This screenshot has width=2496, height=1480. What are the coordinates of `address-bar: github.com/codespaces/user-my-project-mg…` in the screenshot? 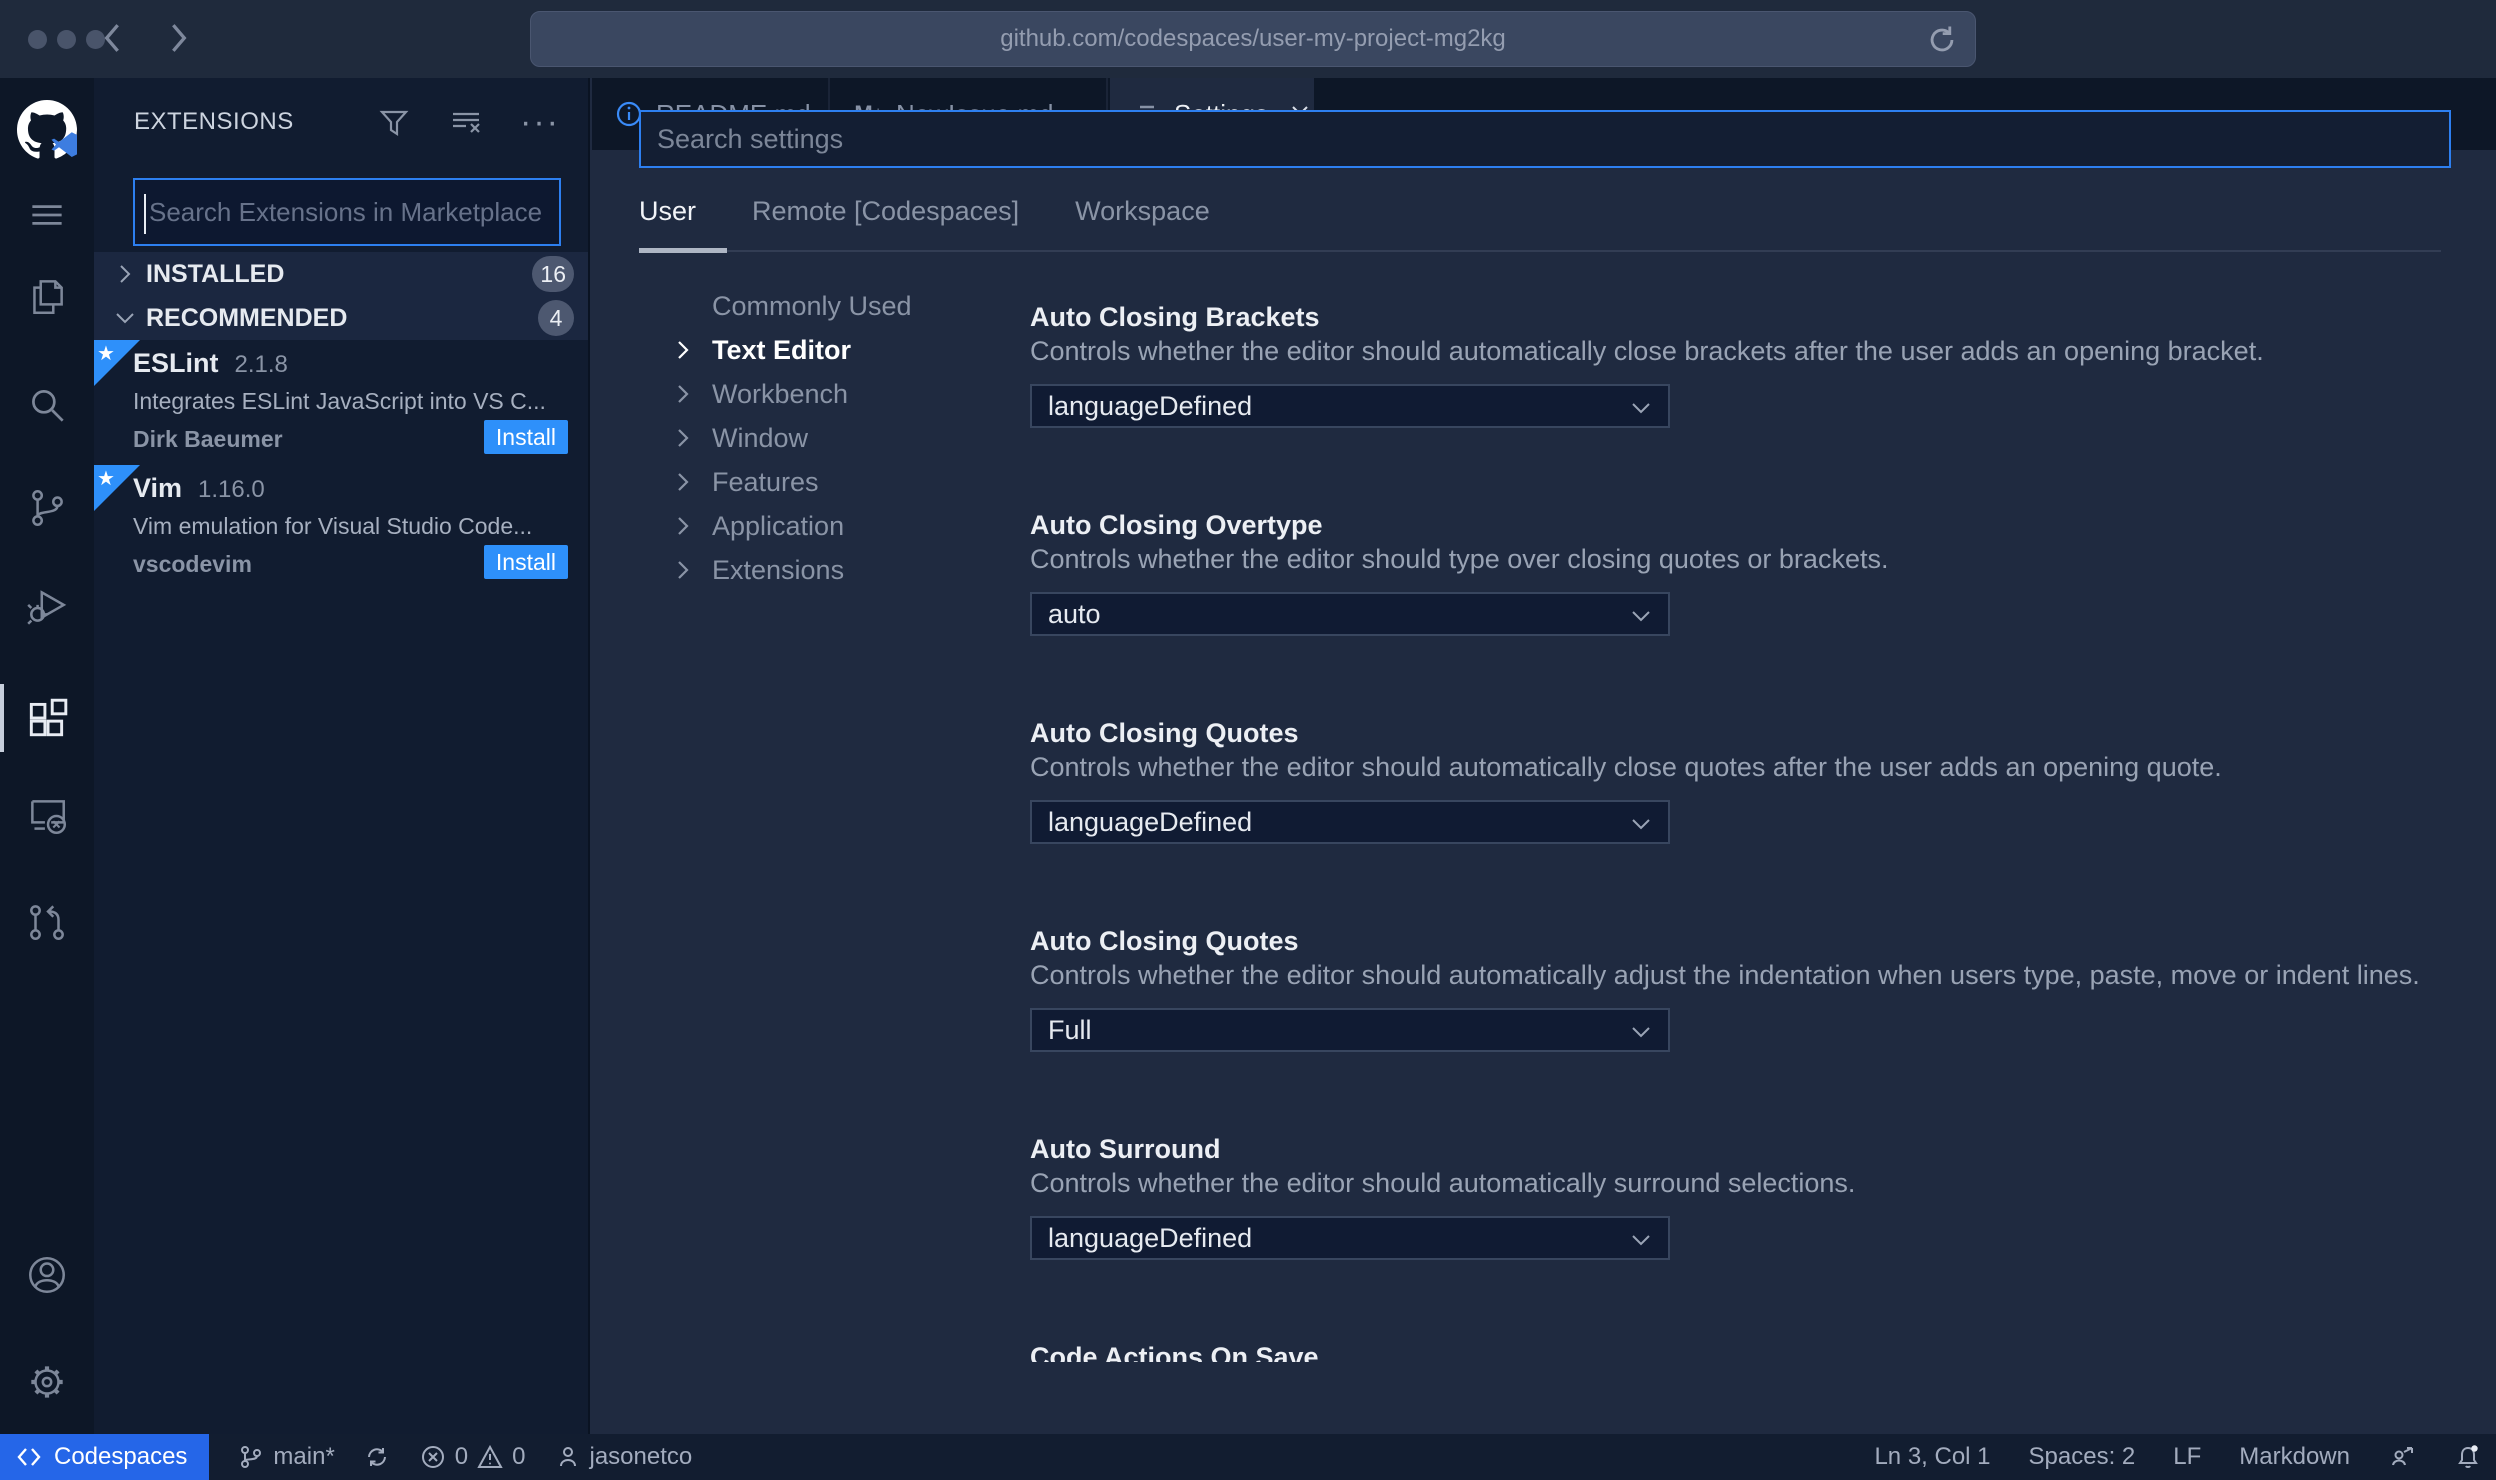 It's located at (1253, 39).